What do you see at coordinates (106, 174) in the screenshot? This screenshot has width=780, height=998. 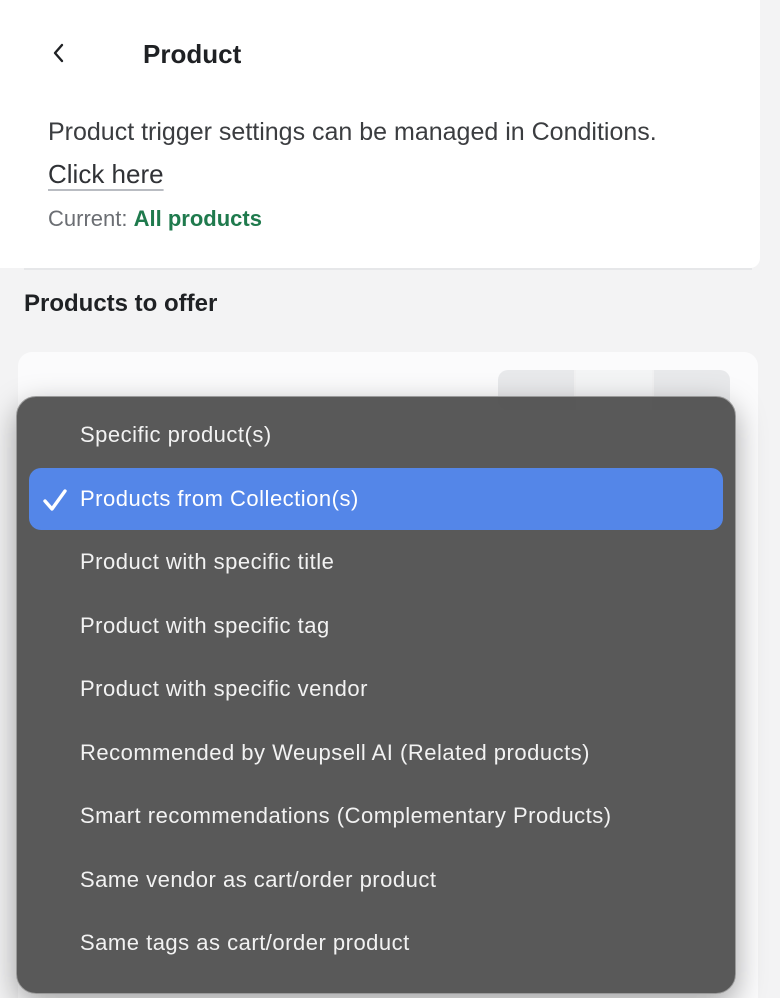 I see `conditions-link: Click here` at bounding box center [106, 174].